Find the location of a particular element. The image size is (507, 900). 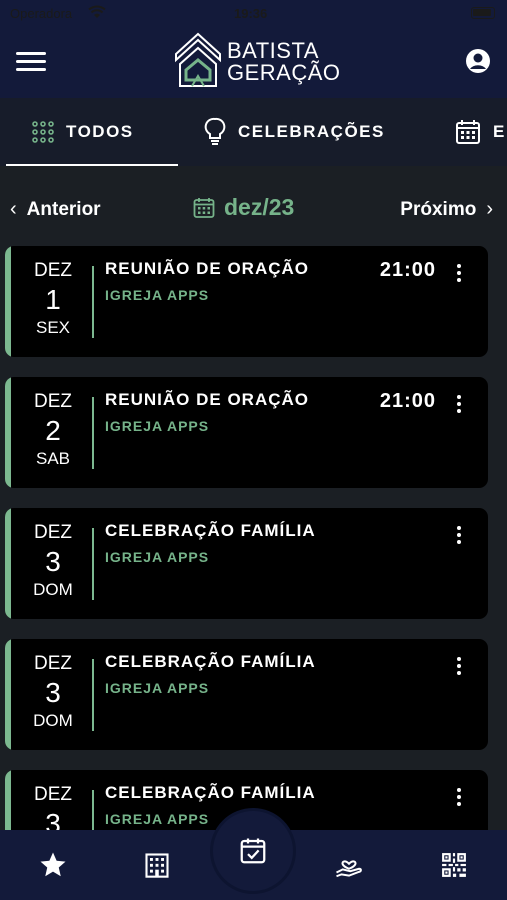

month-navigation: ‹ Anterior dez/23 Próximo › is located at coordinates (253, 210).